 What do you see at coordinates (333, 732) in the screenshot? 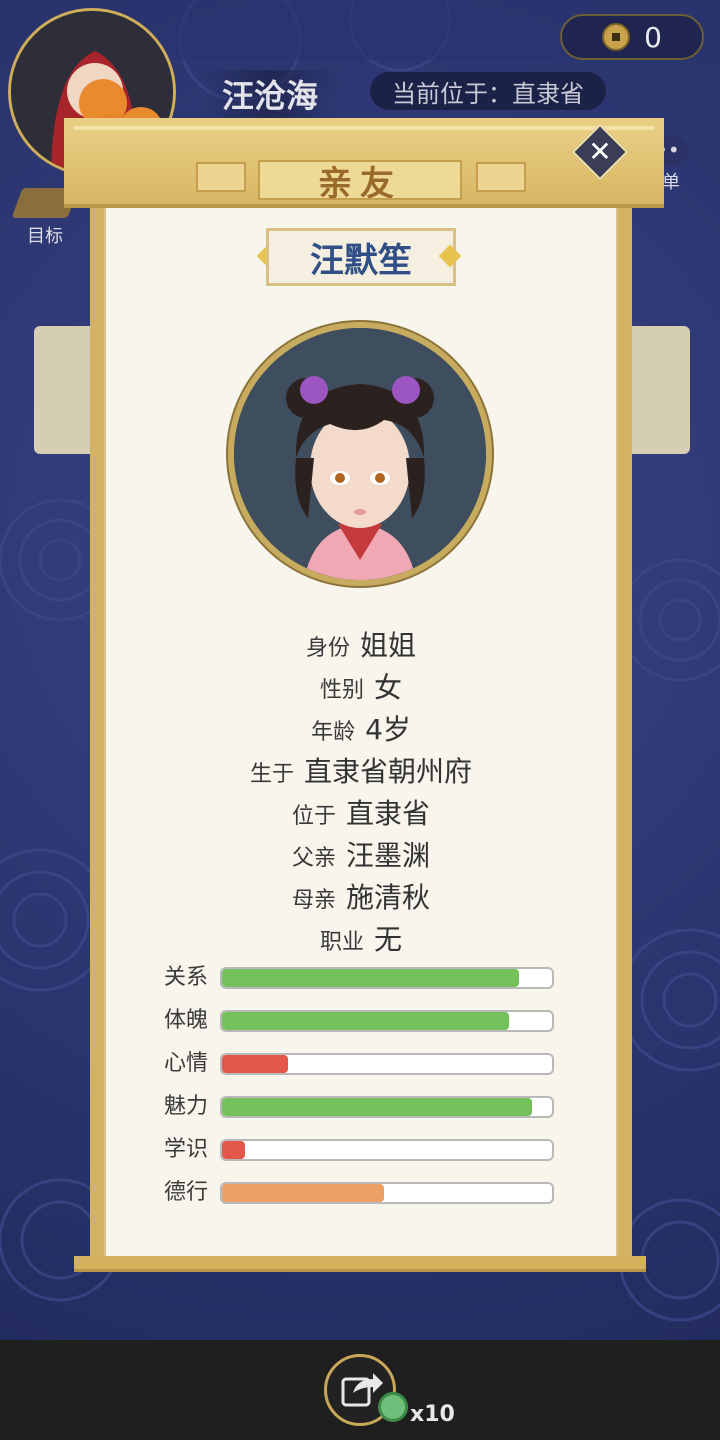
I see `info-label: 年龄` at bounding box center [333, 732].